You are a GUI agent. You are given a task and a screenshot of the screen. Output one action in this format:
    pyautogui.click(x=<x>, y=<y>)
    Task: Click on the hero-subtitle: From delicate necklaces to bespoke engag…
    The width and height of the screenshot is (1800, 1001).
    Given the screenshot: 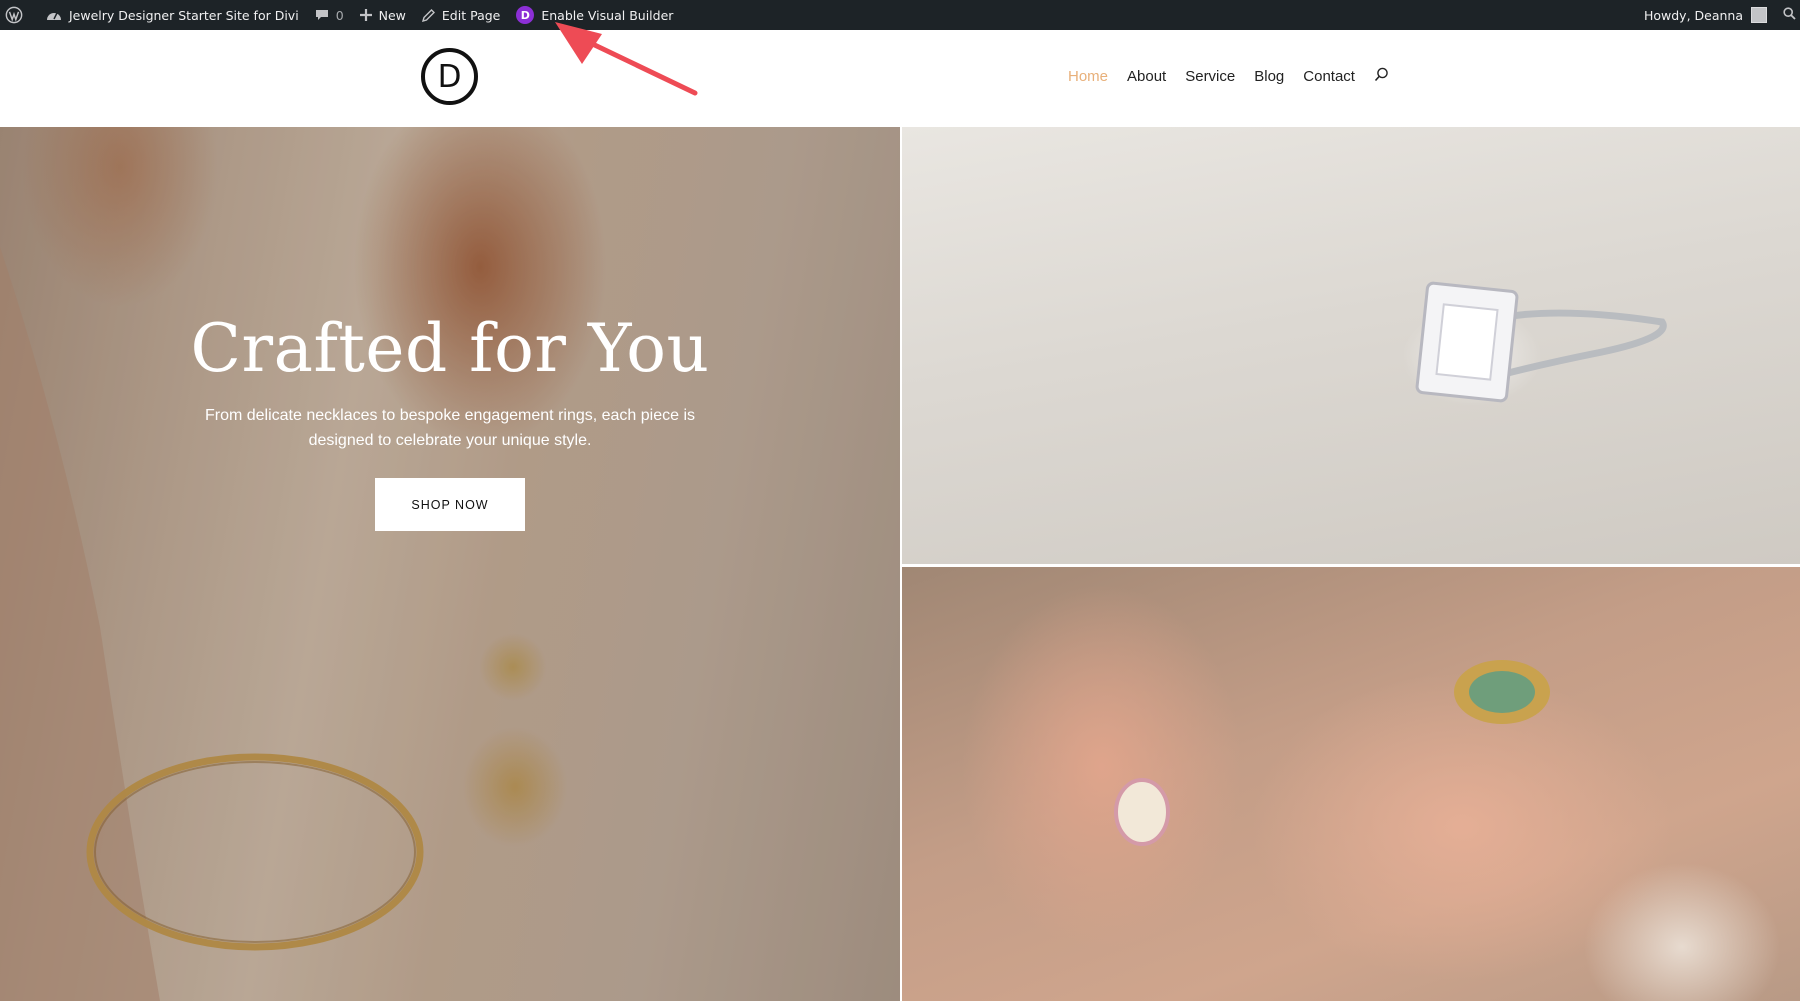 What is the action you would take?
    pyautogui.click(x=450, y=428)
    